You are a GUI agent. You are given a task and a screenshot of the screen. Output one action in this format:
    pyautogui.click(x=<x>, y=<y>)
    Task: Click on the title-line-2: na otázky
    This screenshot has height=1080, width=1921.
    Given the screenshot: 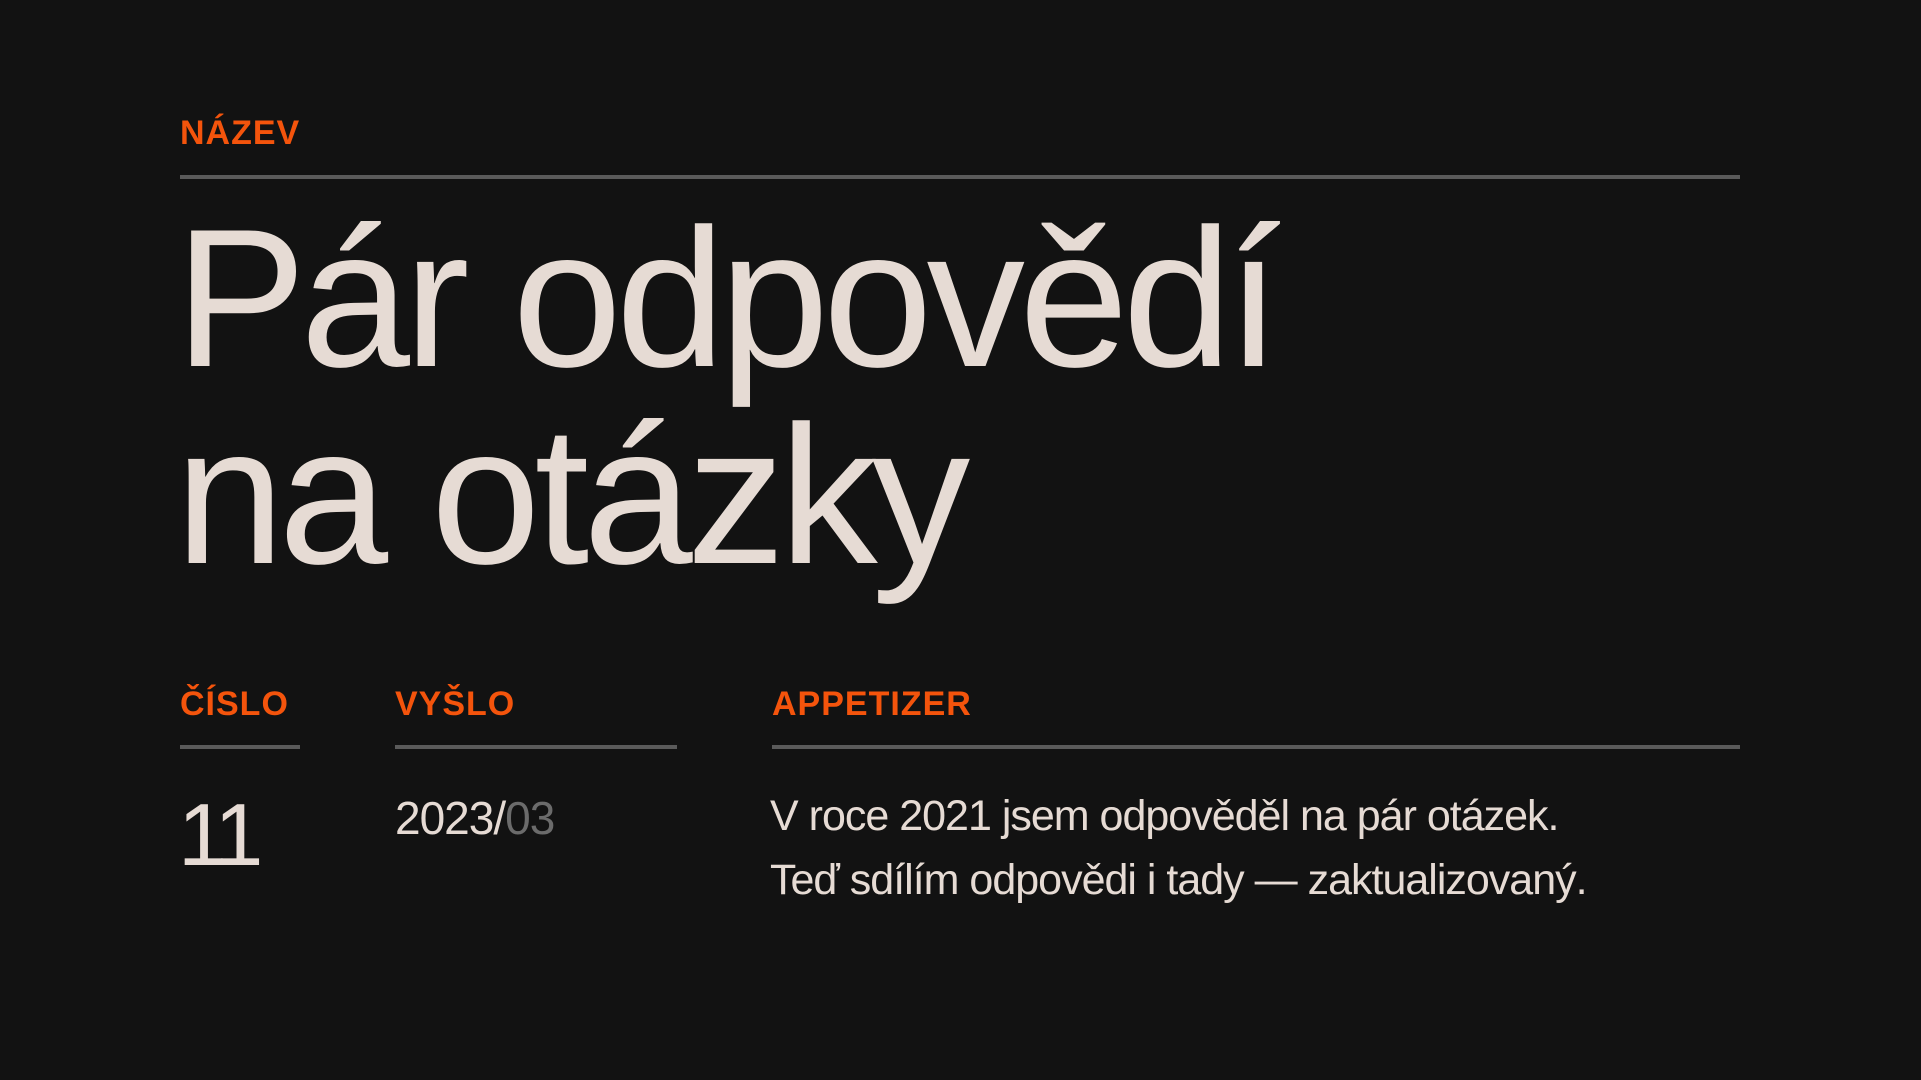 What is the action you would take?
    pyautogui.click(x=572, y=495)
    